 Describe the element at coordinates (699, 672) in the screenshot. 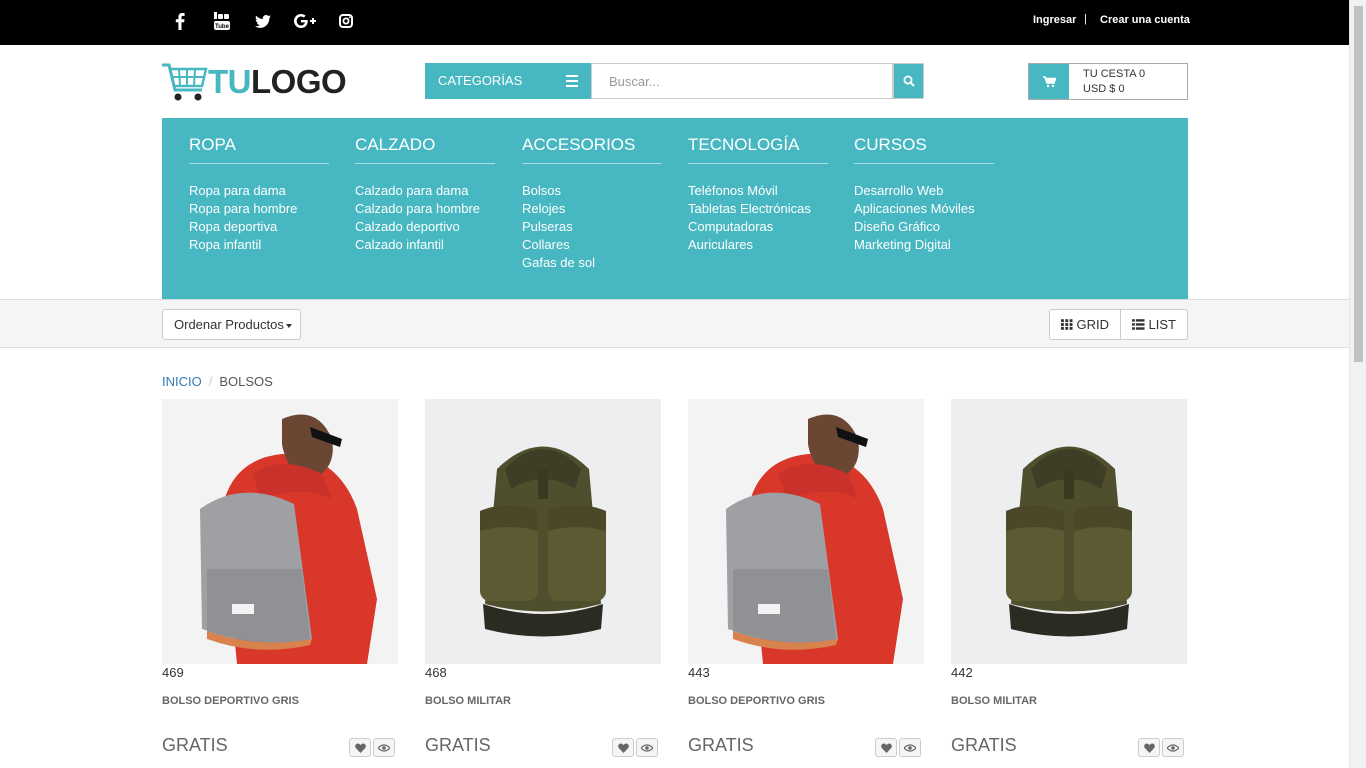

I see `product-id: 443` at that location.